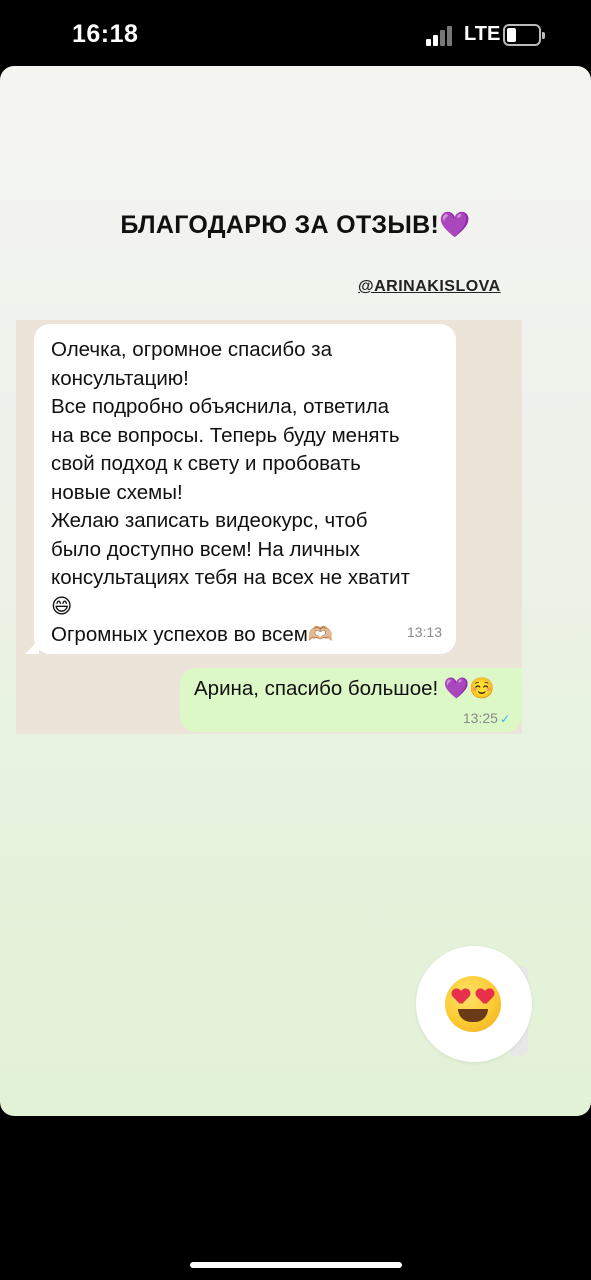 The width and height of the screenshot is (591, 1280). I want to click on message-line: было доступно всем! На личных, so click(205, 549).